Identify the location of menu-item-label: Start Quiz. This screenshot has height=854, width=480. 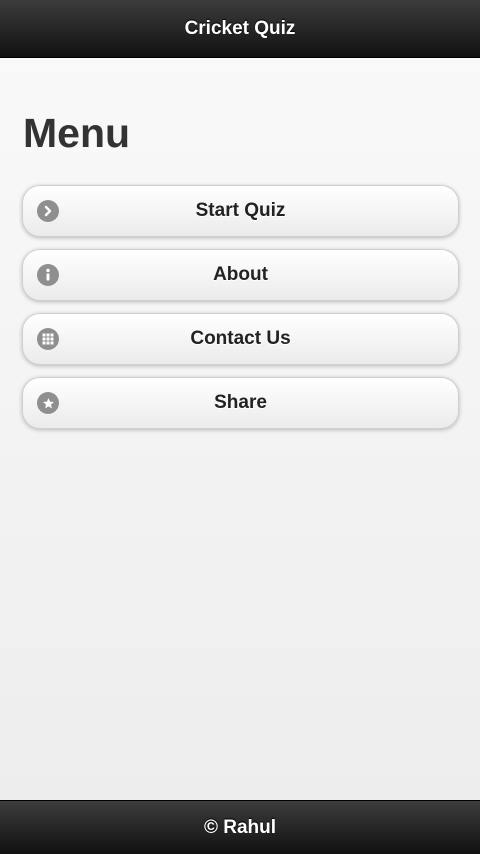
(240, 210).